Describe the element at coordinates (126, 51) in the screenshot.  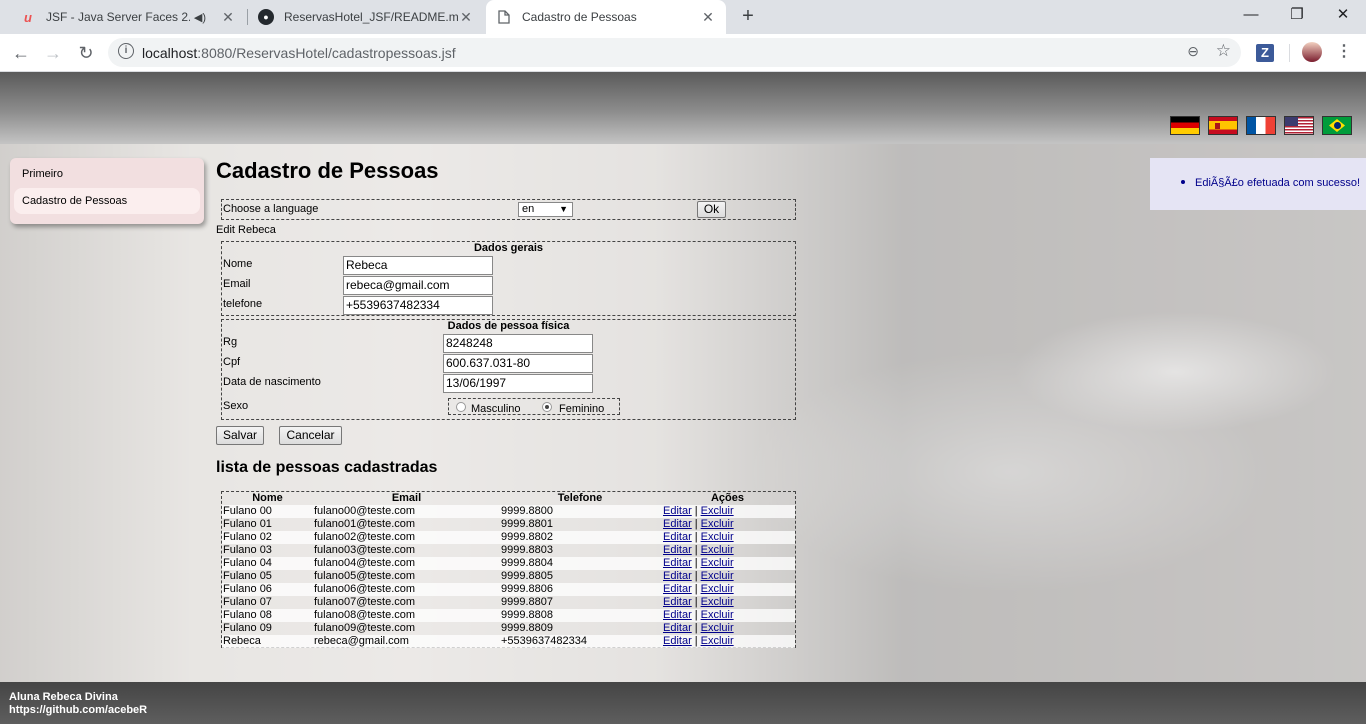
I see `info-icon: i` at that location.